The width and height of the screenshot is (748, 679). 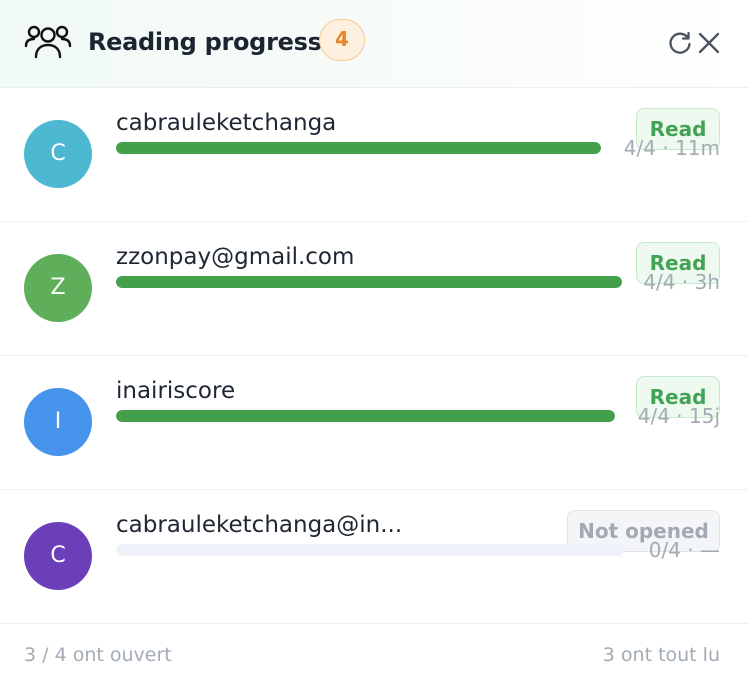 I want to click on close-button, so click(x=709, y=43).